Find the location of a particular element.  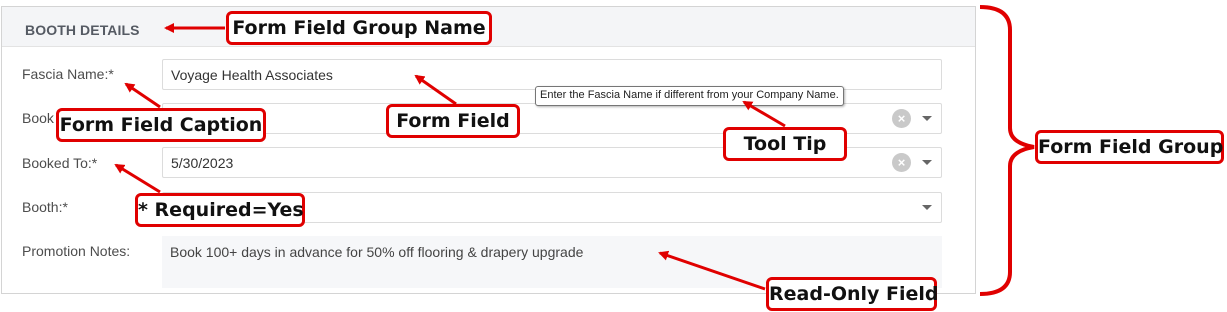

callout-group-name: Form Field Group Name is located at coordinates (359, 28).